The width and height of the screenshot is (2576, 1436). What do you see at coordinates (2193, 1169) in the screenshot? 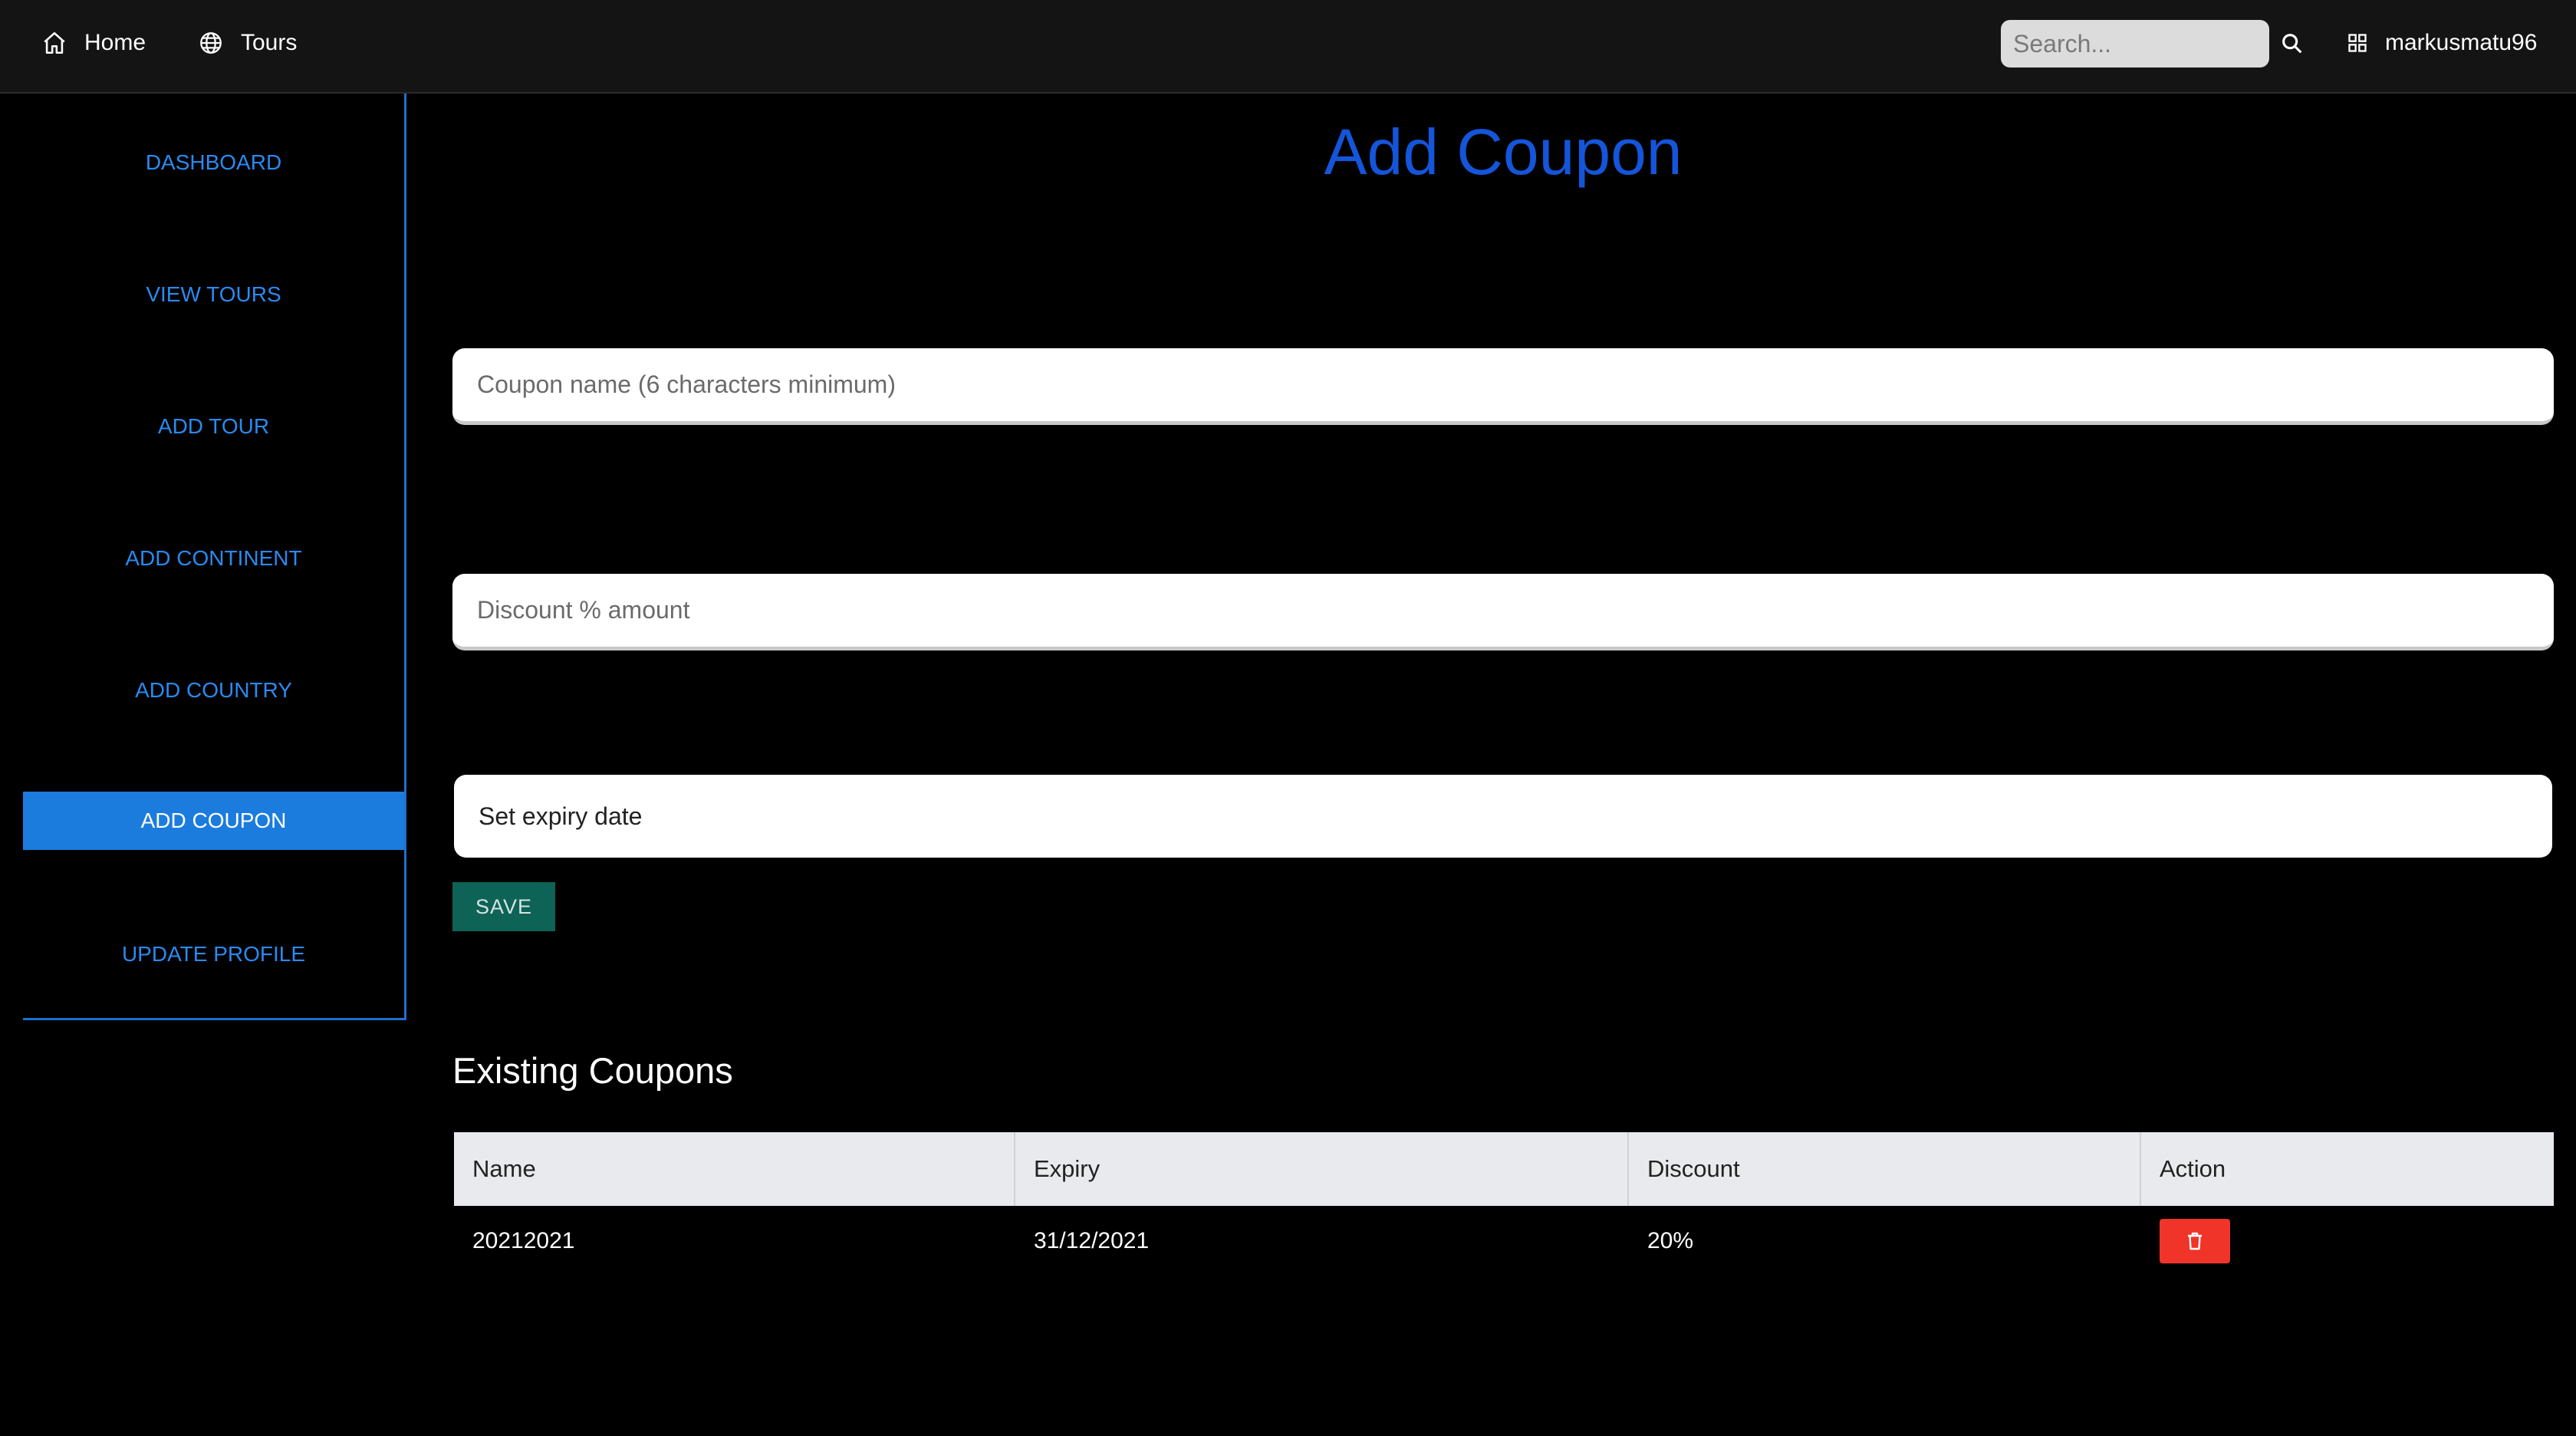
I see `column-header-action: Action` at bounding box center [2193, 1169].